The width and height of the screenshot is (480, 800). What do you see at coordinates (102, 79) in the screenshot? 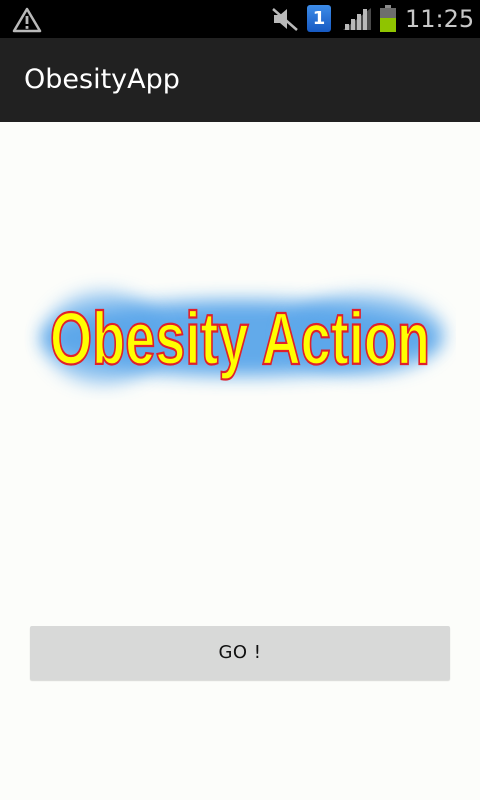
I see `app-title: ObesityApp` at bounding box center [102, 79].